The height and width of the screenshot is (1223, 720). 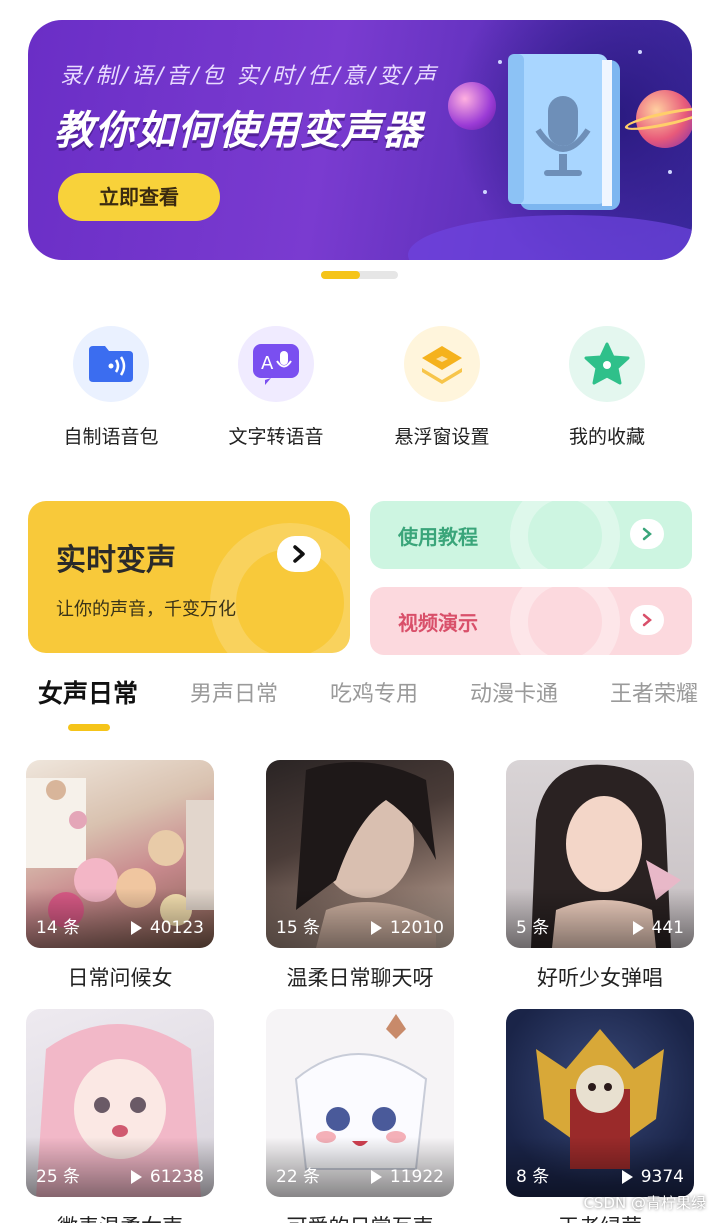 I want to click on video-demo-card: 视频演示, so click(x=531, y=621).